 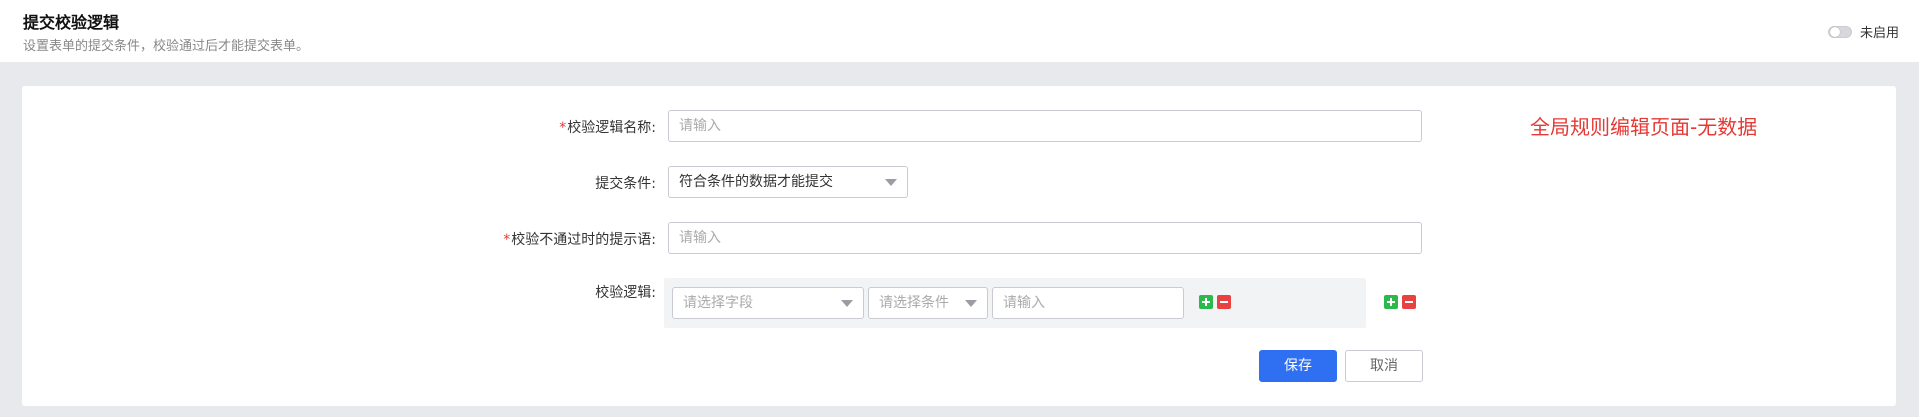 What do you see at coordinates (71, 22) in the screenshot?
I see `page-title: 提交校验逻辑` at bounding box center [71, 22].